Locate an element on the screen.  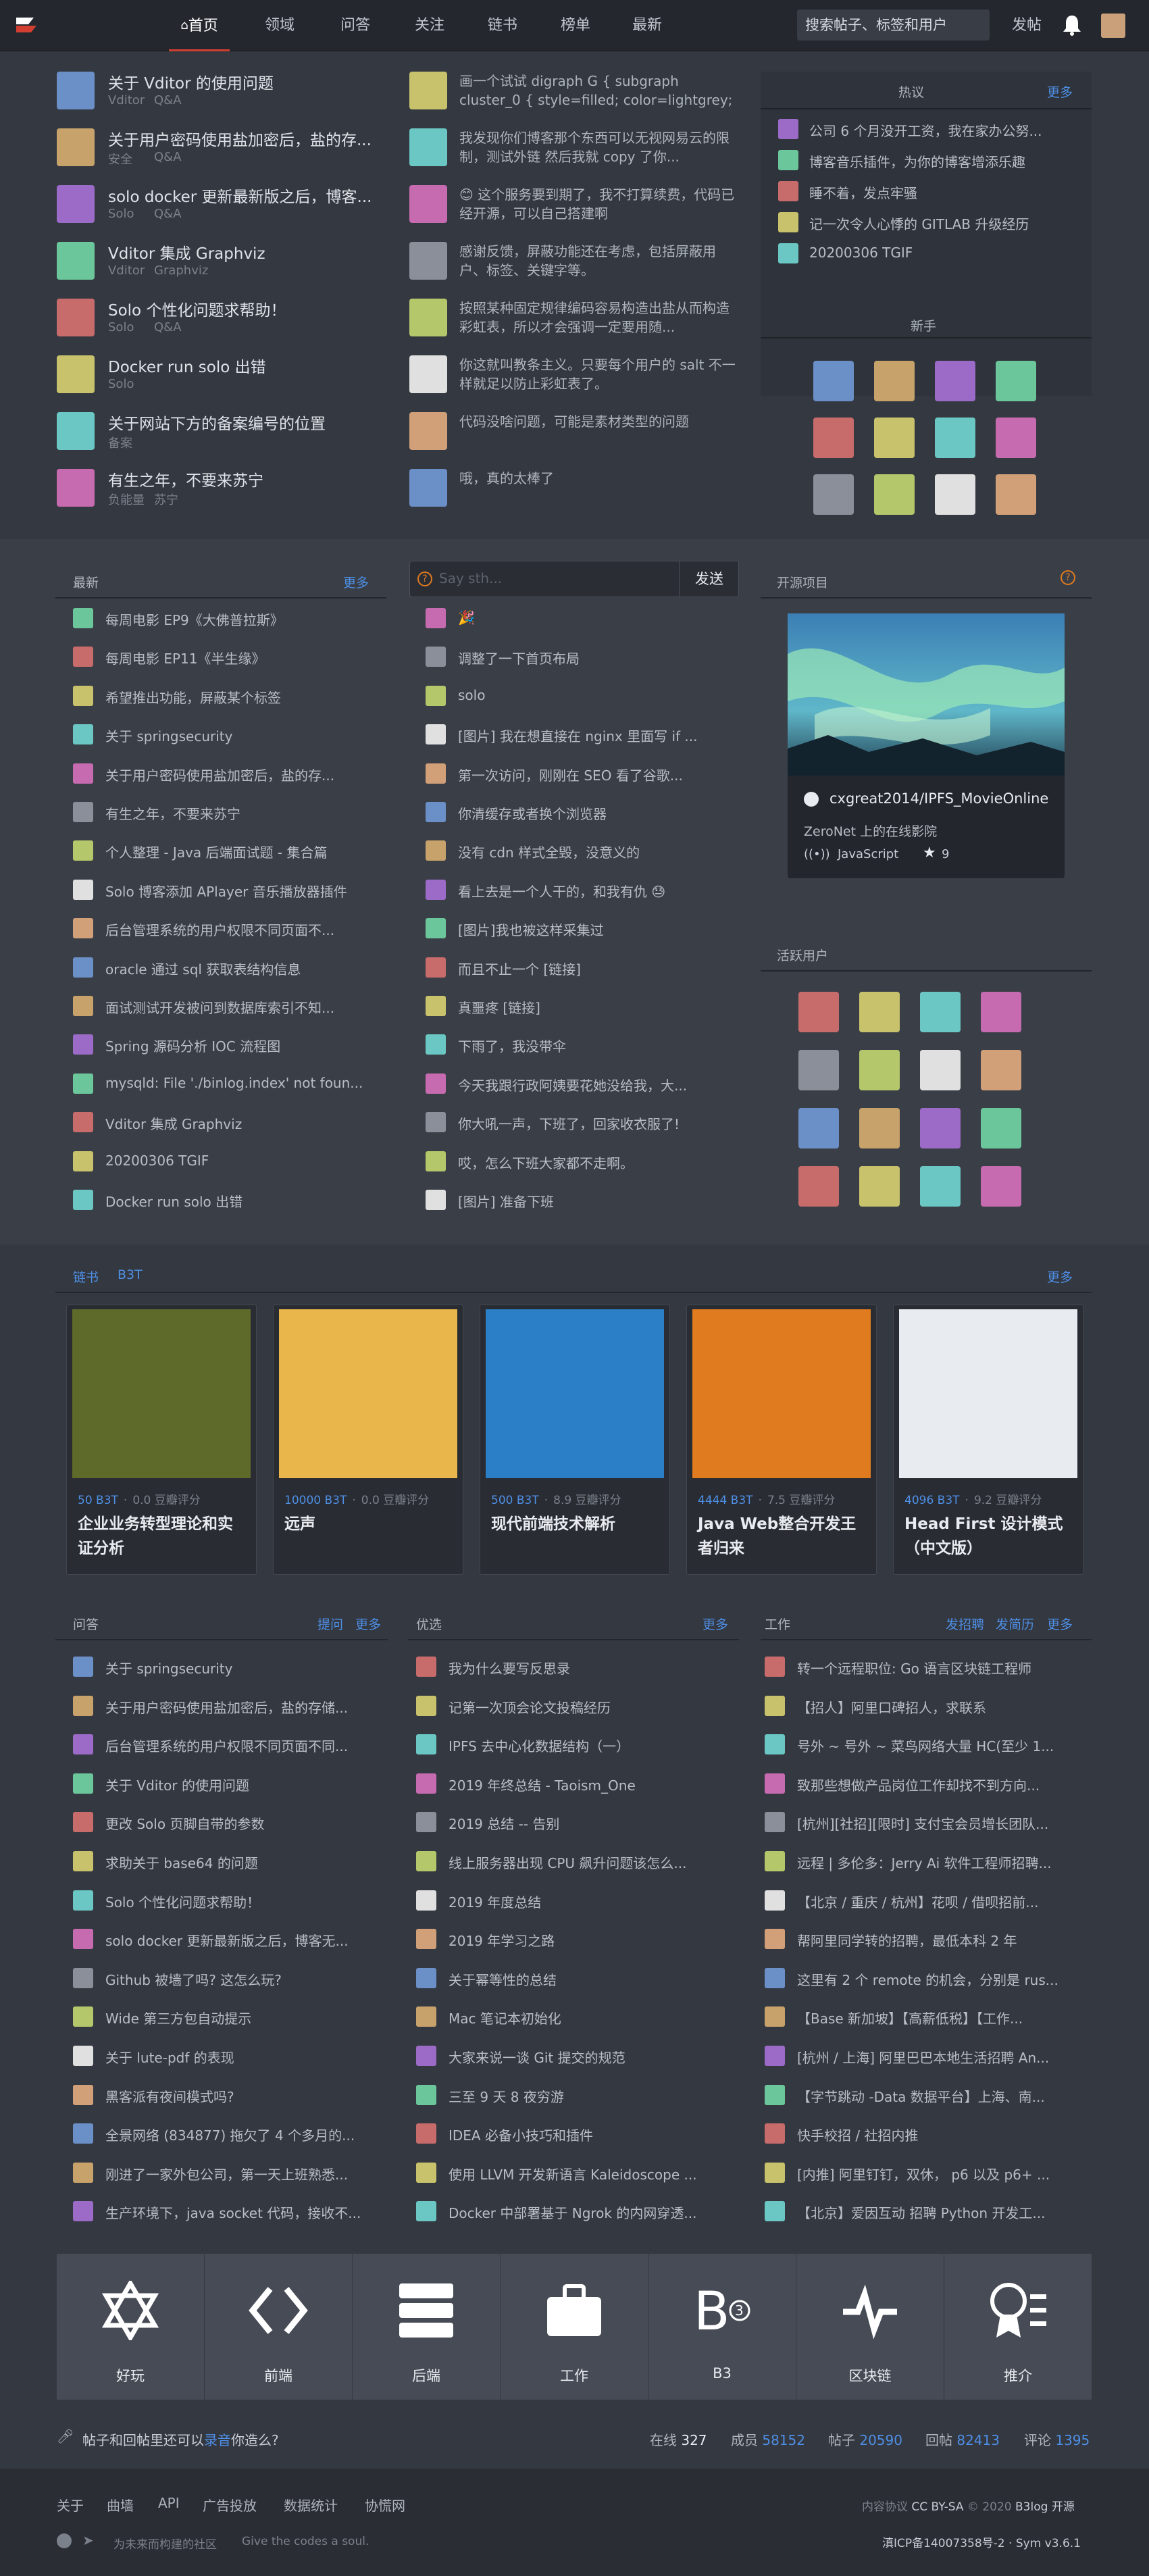
topic-tag: 备案 is located at coordinates (120, 442).